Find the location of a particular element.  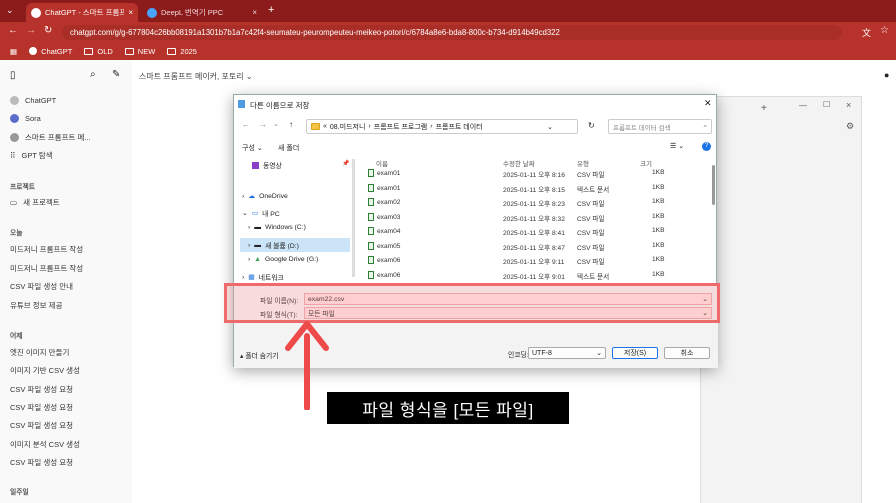

history-item: 이미지 기반 CSV 생성 is located at coordinates (45, 370).